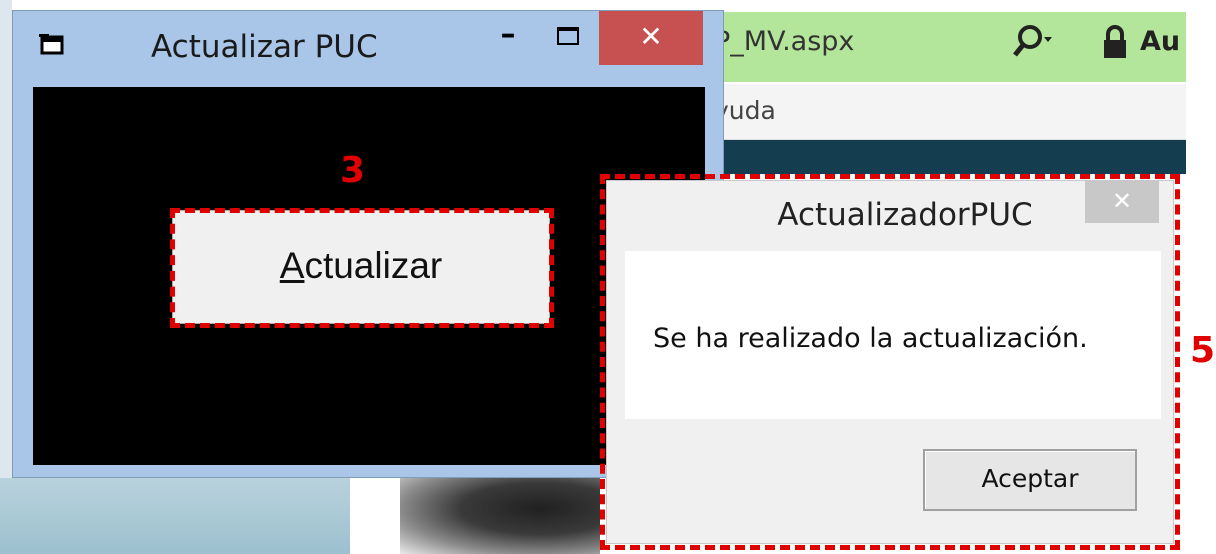 Image resolution: width=1216 pixels, height=554 pixels. Describe the element at coordinates (264, 47) in the screenshot. I see `window-title: Actualizar PUC` at that location.